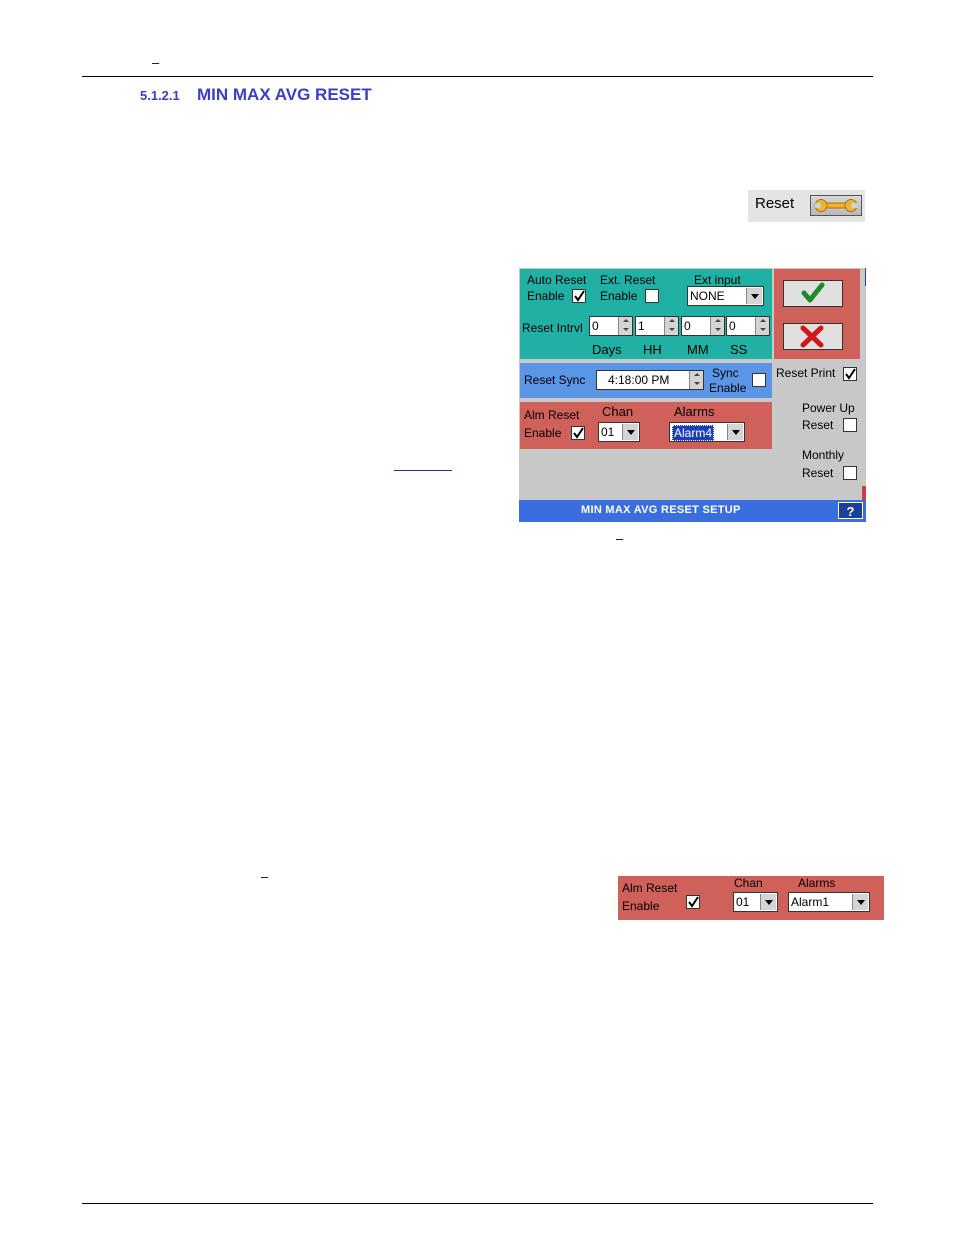 The height and width of the screenshot is (1235, 954). I want to click on mm-unit-label: MM, so click(698, 349).